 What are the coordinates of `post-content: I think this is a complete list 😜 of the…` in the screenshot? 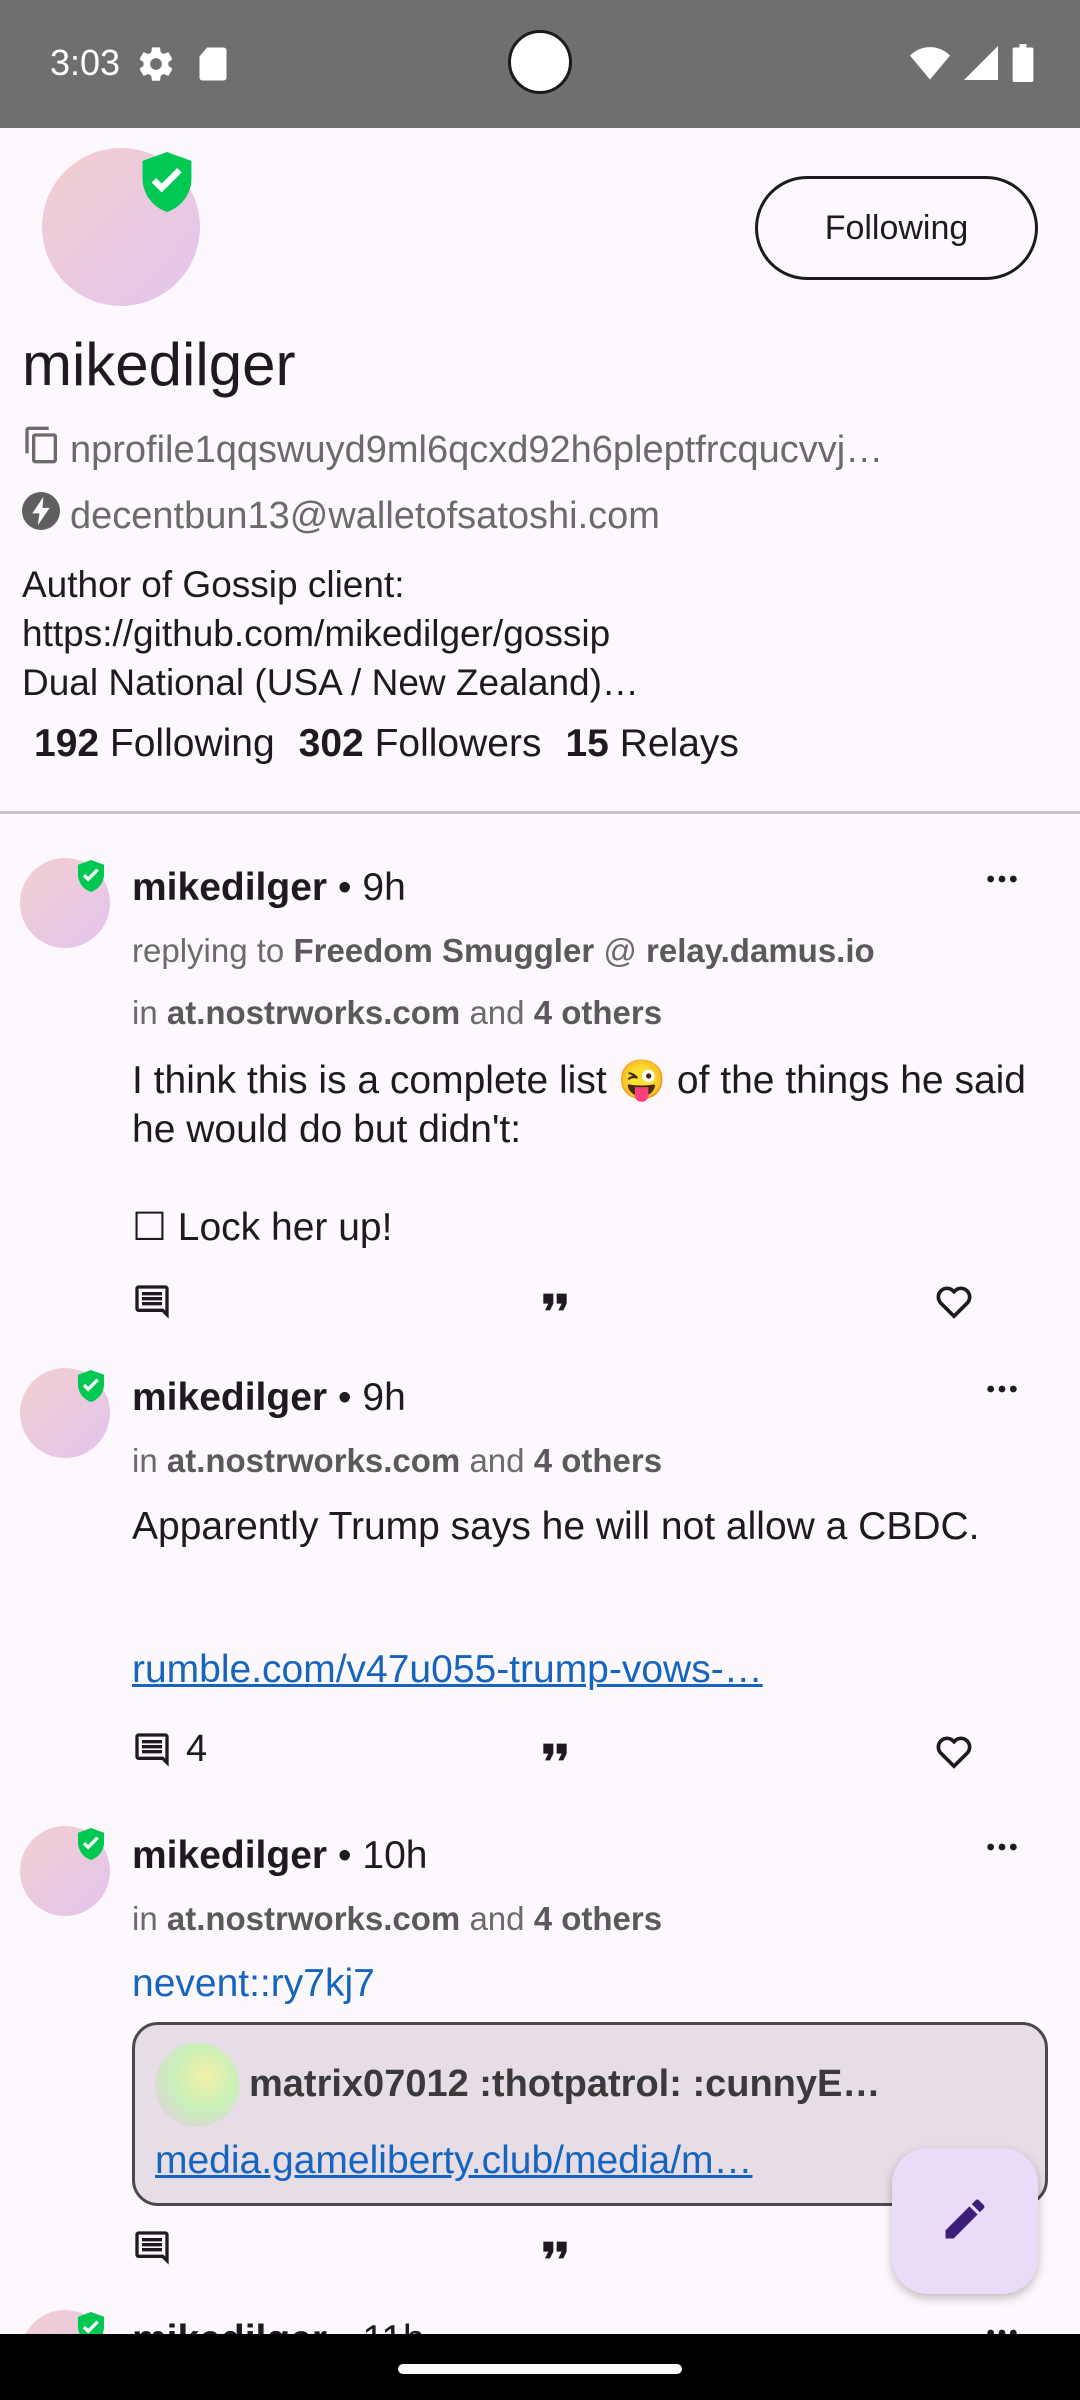 It's located at (579, 1154).